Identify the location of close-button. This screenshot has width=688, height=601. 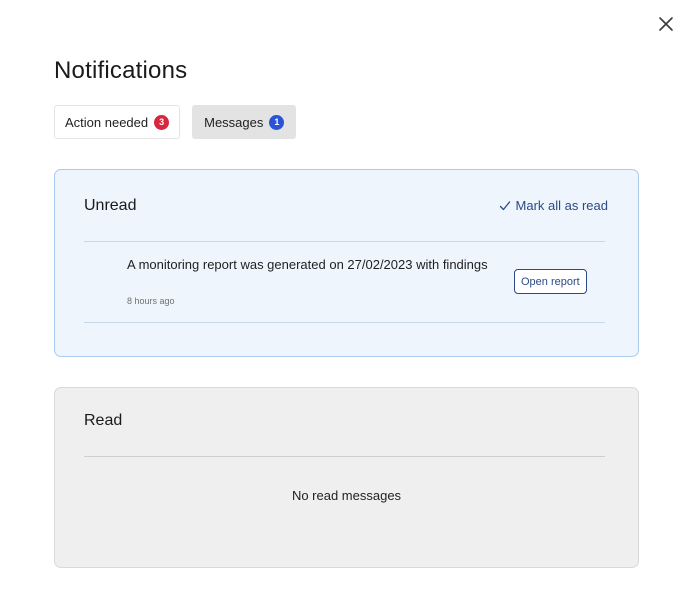
(666, 24).